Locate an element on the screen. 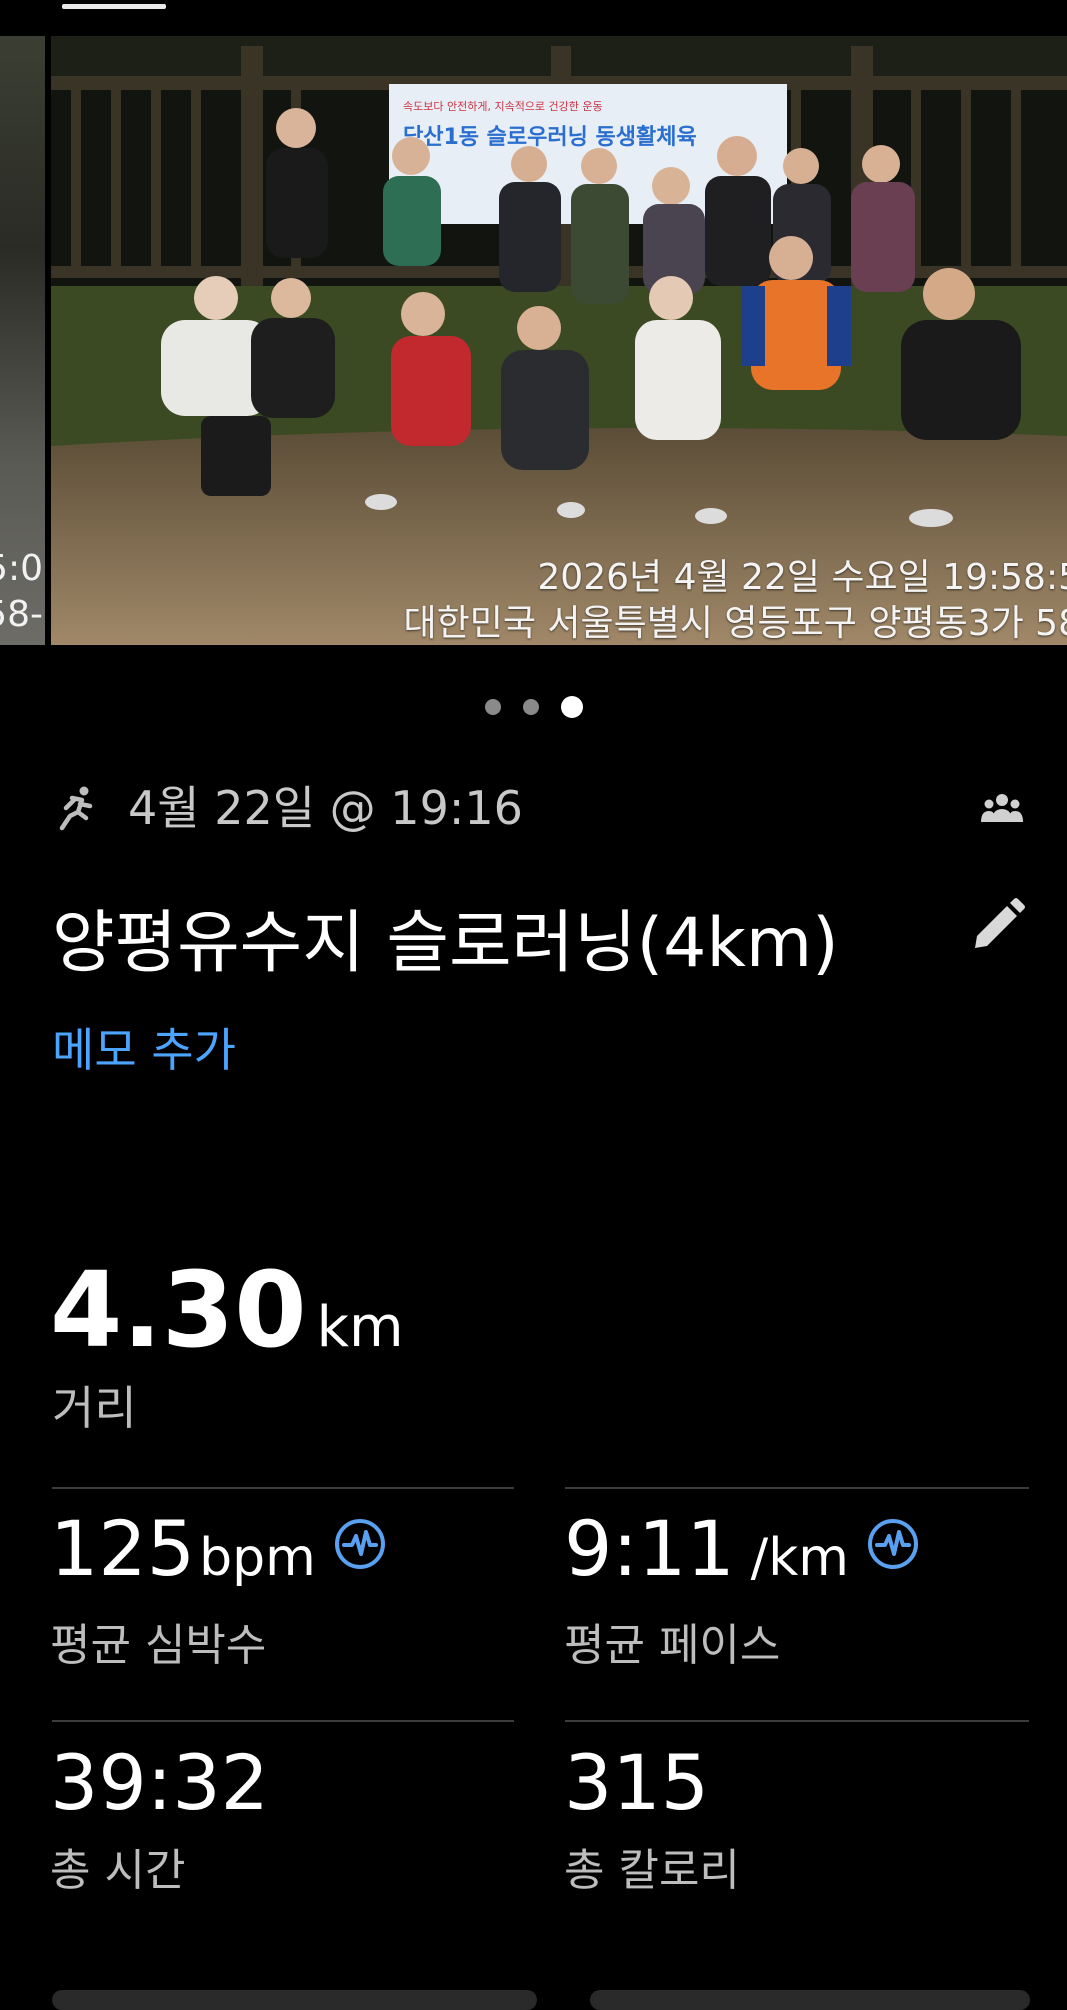 Image resolution: width=1067 pixels, height=2010 pixels. total-calories-stat: 315 총 칼로리 is located at coordinates (652, 1818).